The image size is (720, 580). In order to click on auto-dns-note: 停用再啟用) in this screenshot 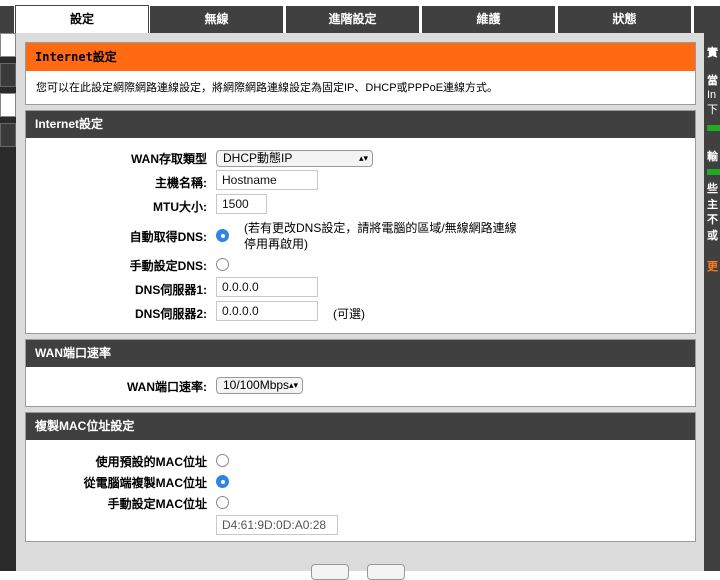, I will do `click(276, 244)`.